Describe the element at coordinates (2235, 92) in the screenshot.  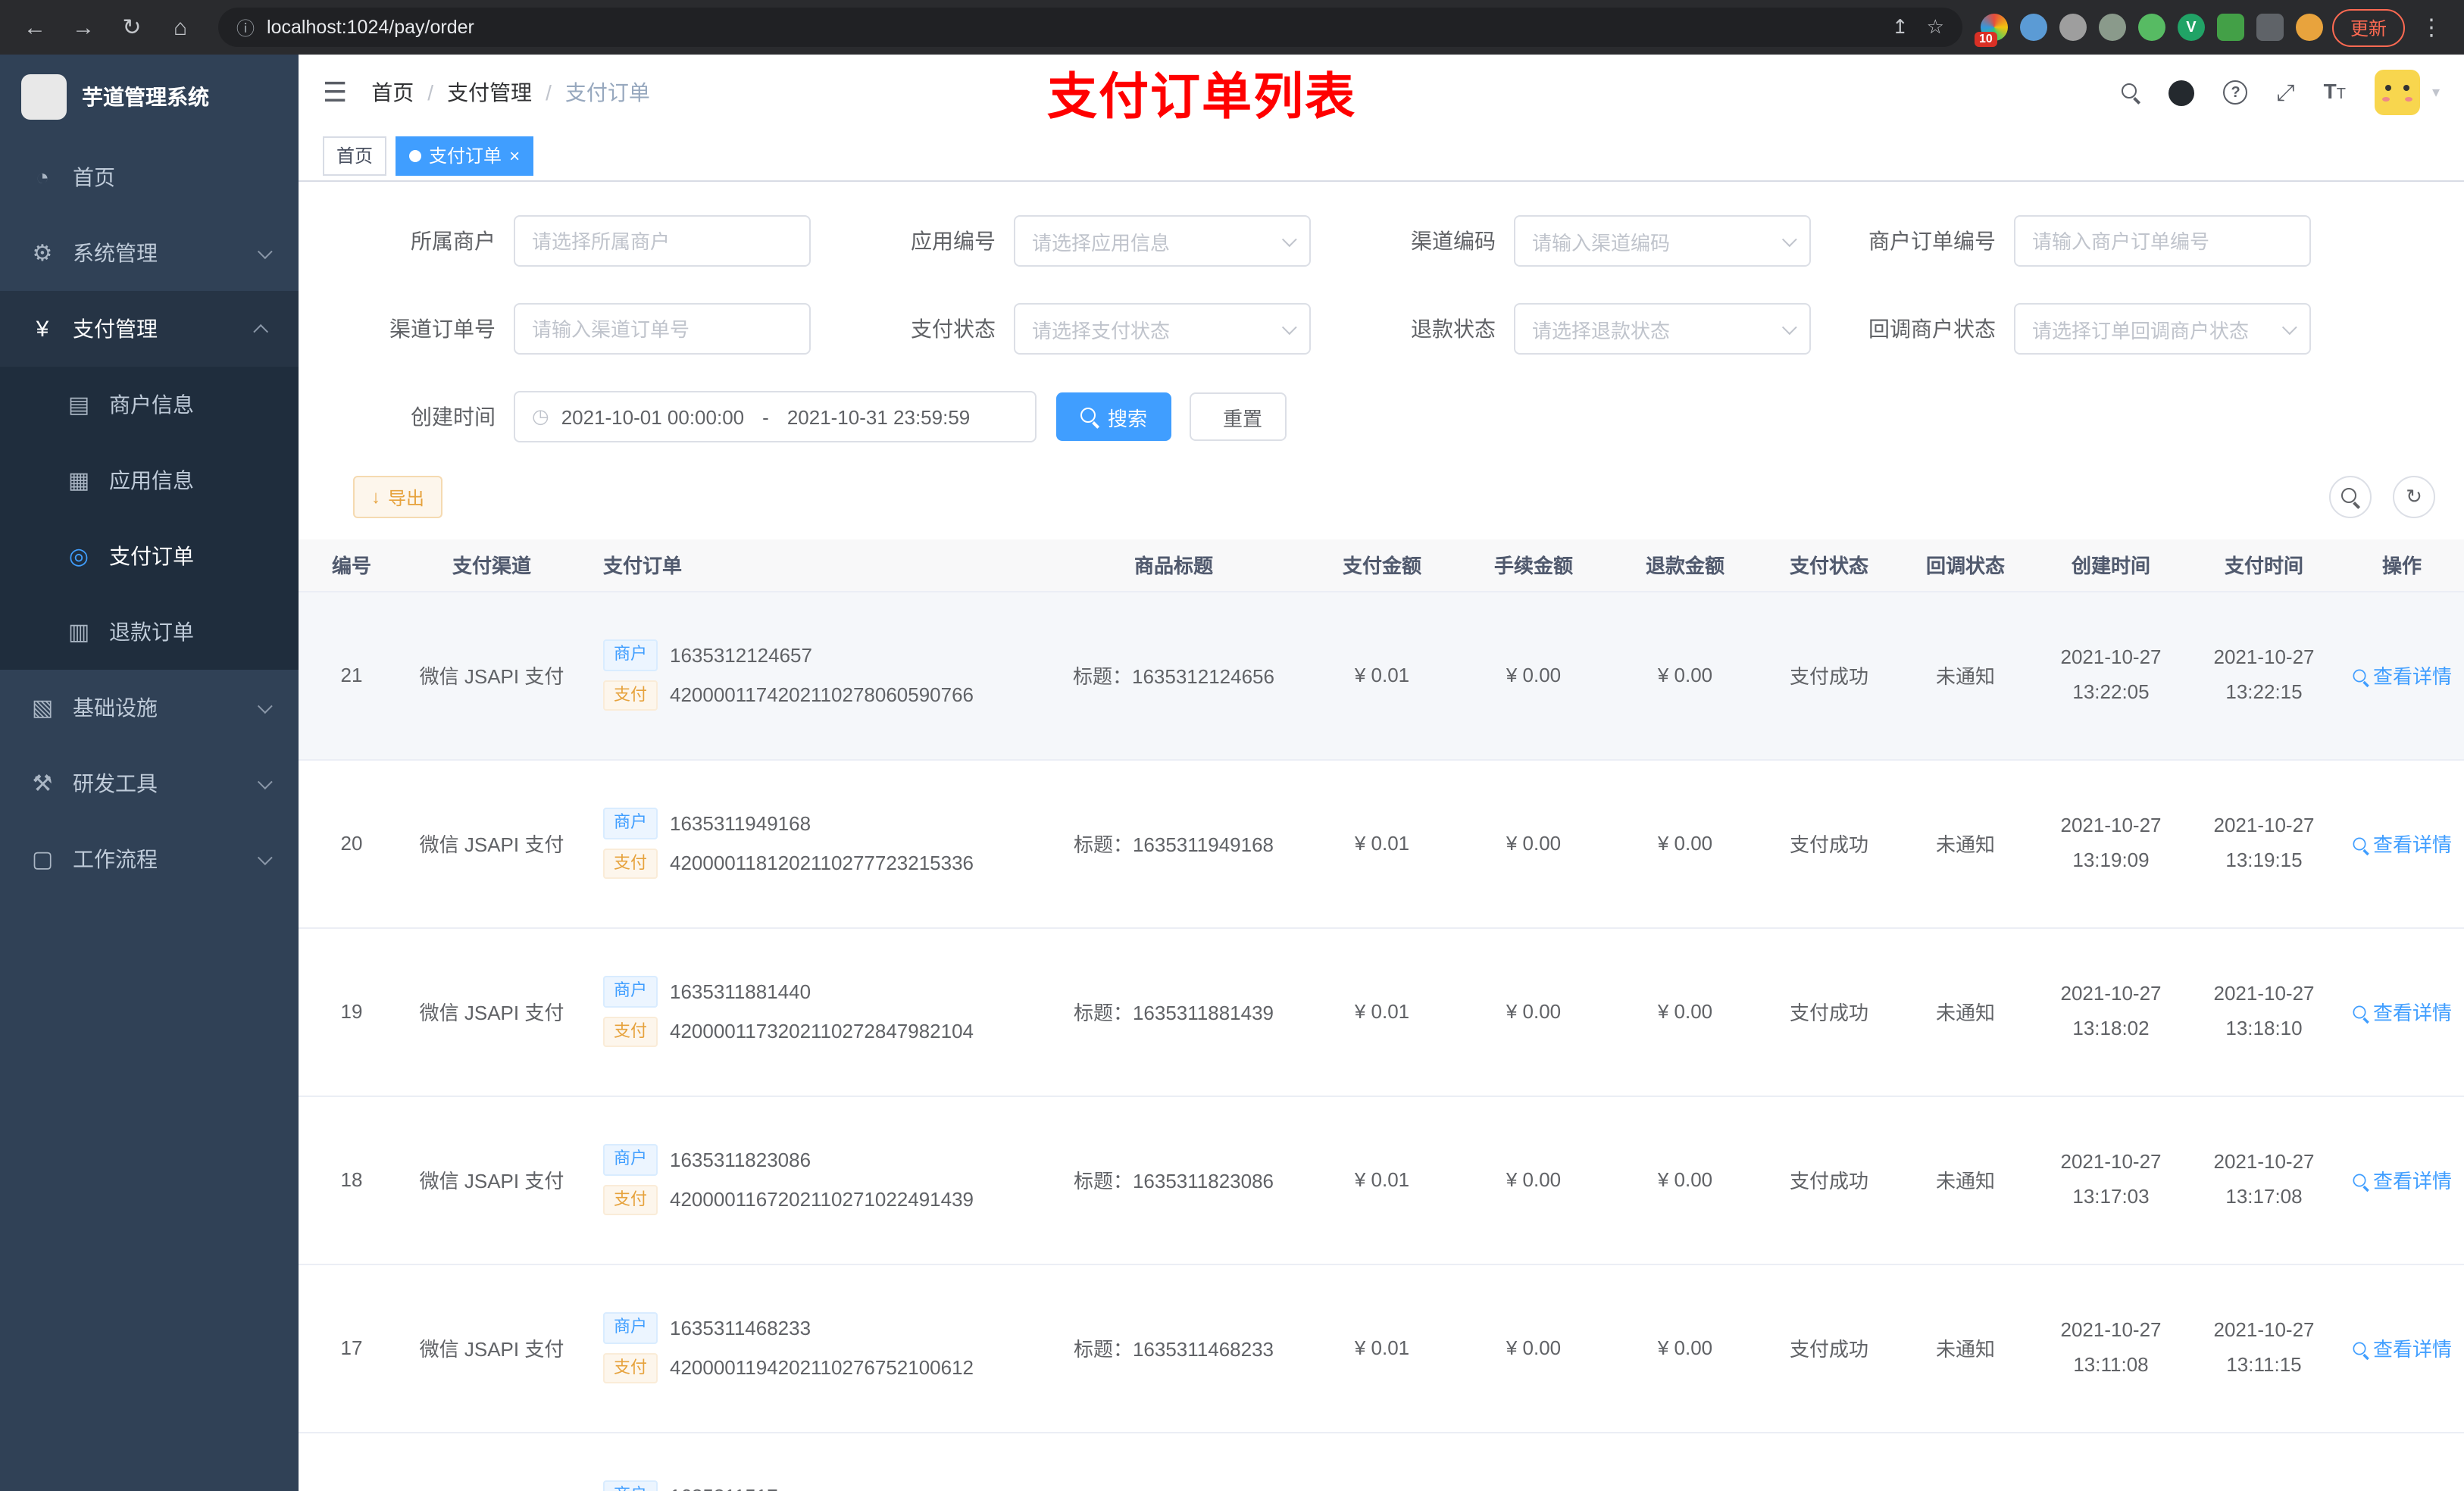
I see `help-icon: ?` at that location.